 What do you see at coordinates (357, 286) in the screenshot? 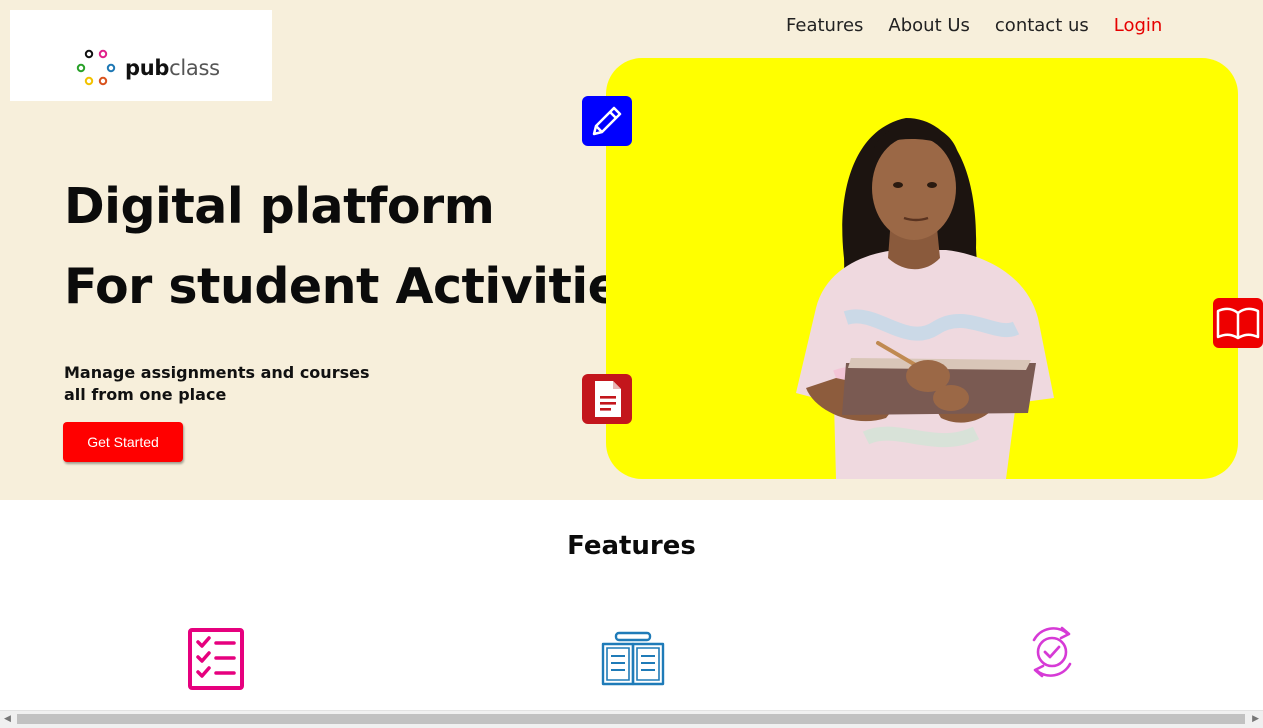
I see `hero-headline-line2: For student Activities` at bounding box center [357, 286].